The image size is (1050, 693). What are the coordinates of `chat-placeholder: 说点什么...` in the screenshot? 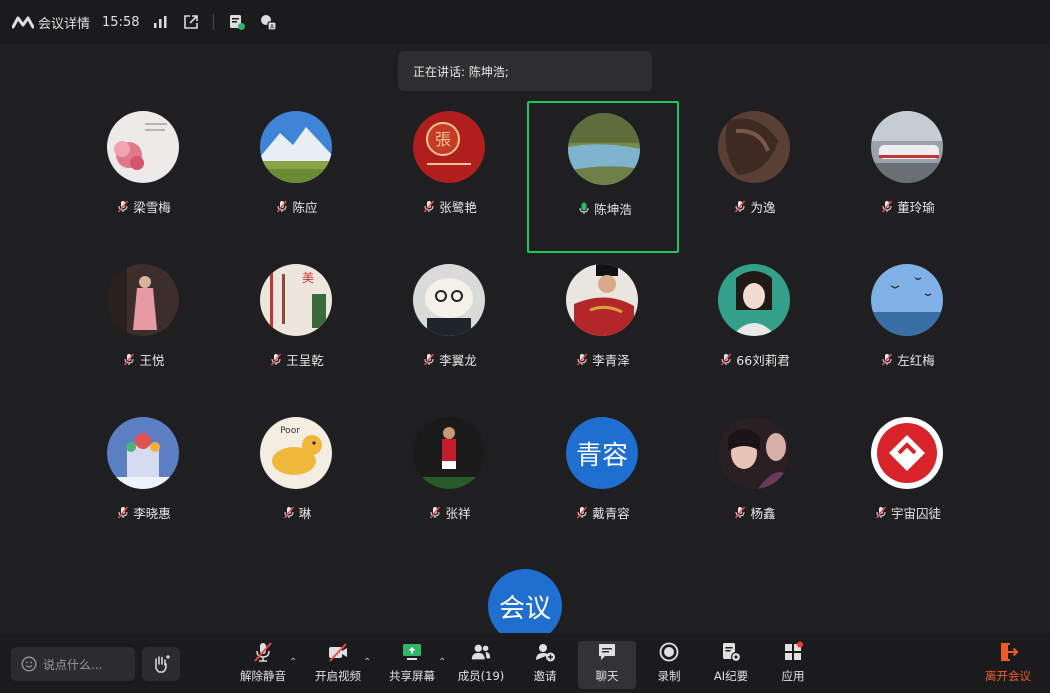 It's located at (73, 664).